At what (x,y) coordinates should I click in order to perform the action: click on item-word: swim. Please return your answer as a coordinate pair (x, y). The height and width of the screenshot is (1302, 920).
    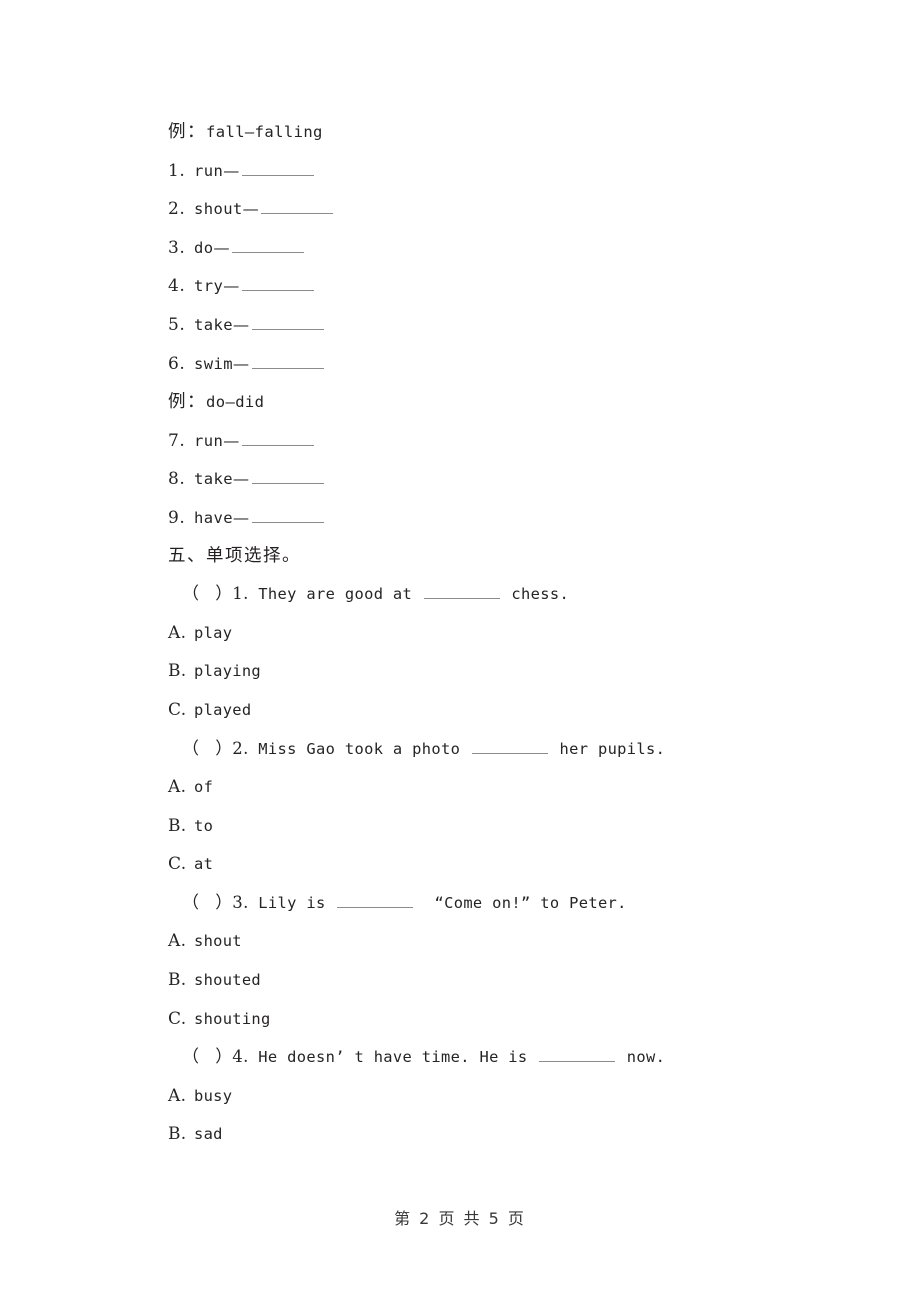
    Looking at the image, I should click on (213, 363).